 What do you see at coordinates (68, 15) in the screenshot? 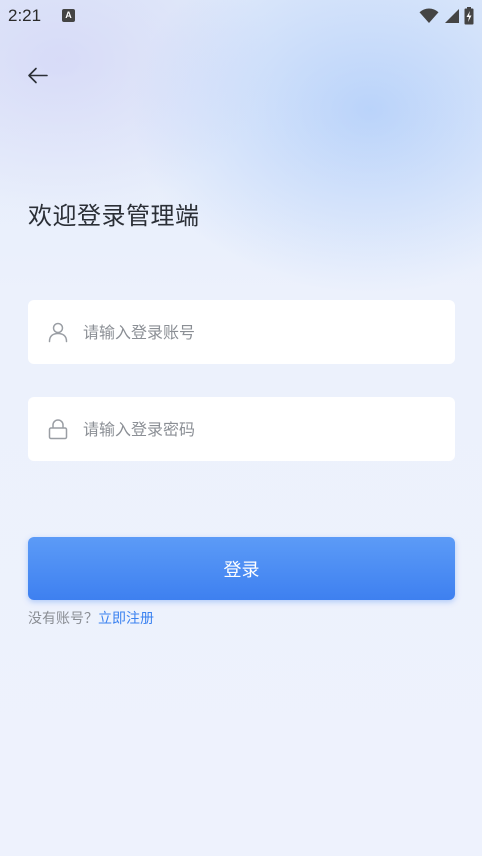
I see `notification-app-icon: A` at bounding box center [68, 15].